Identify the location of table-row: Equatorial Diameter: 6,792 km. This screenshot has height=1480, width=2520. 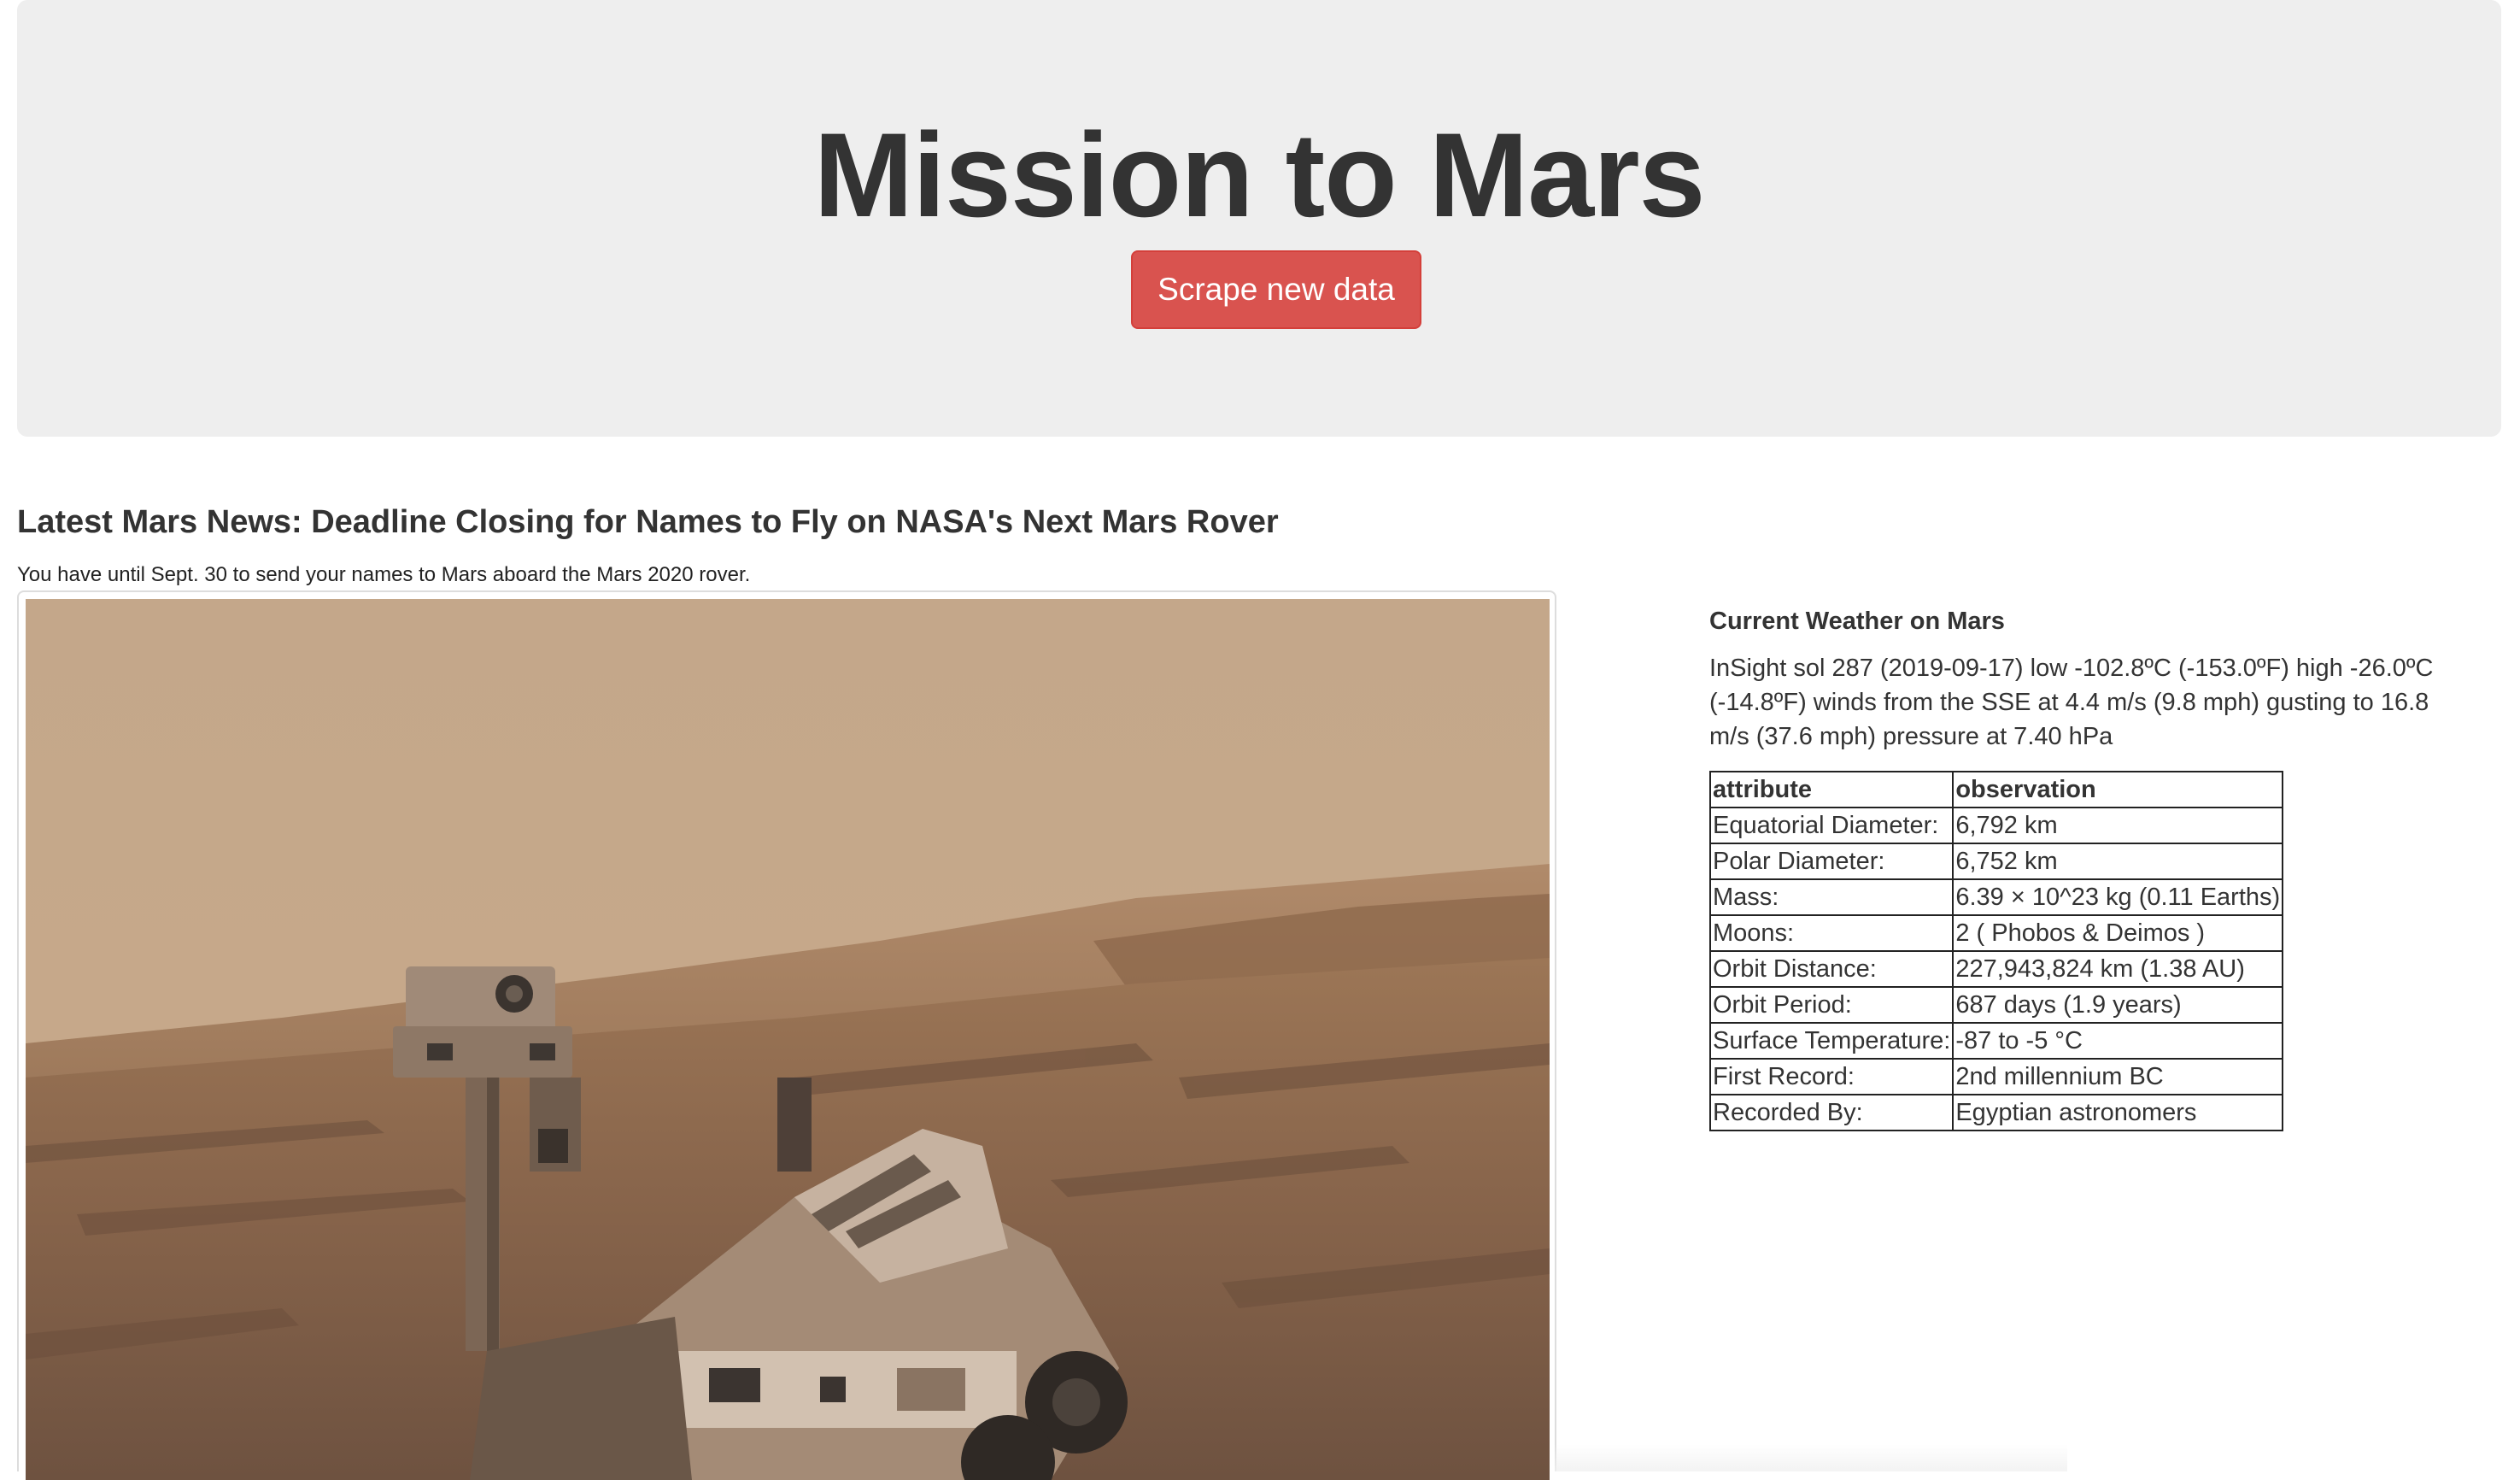
(1996, 826).